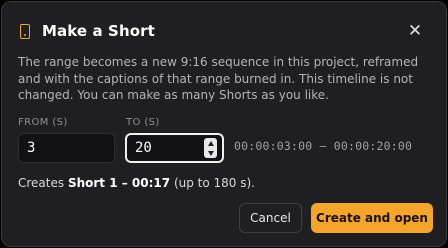 Image resolution: width=448 pixels, height=248 pixels. What do you see at coordinates (43, 122) in the screenshot?
I see `from-label: FROM (S)` at bounding box center [43, 122].